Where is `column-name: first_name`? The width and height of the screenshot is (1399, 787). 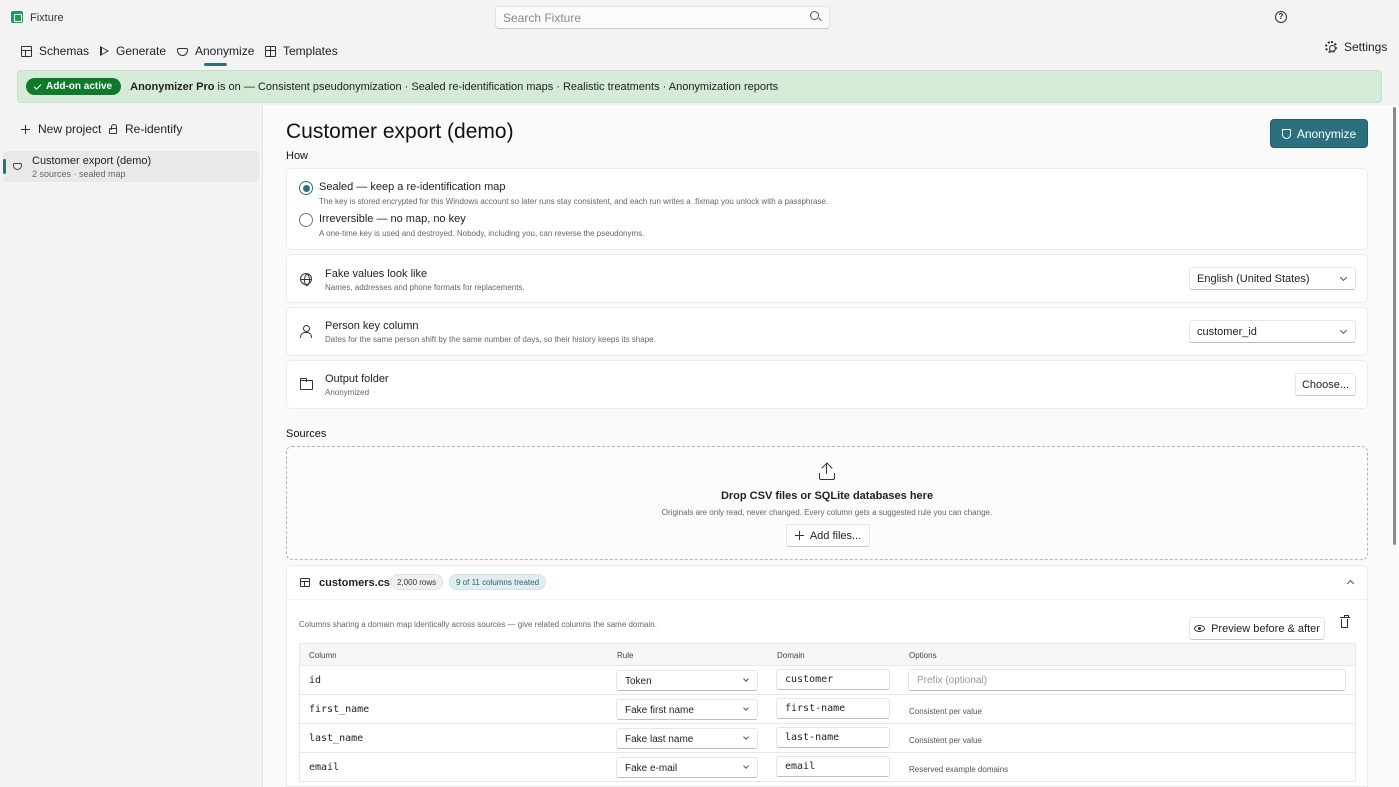 column-name: first_name is located at coordinates (339, 709).